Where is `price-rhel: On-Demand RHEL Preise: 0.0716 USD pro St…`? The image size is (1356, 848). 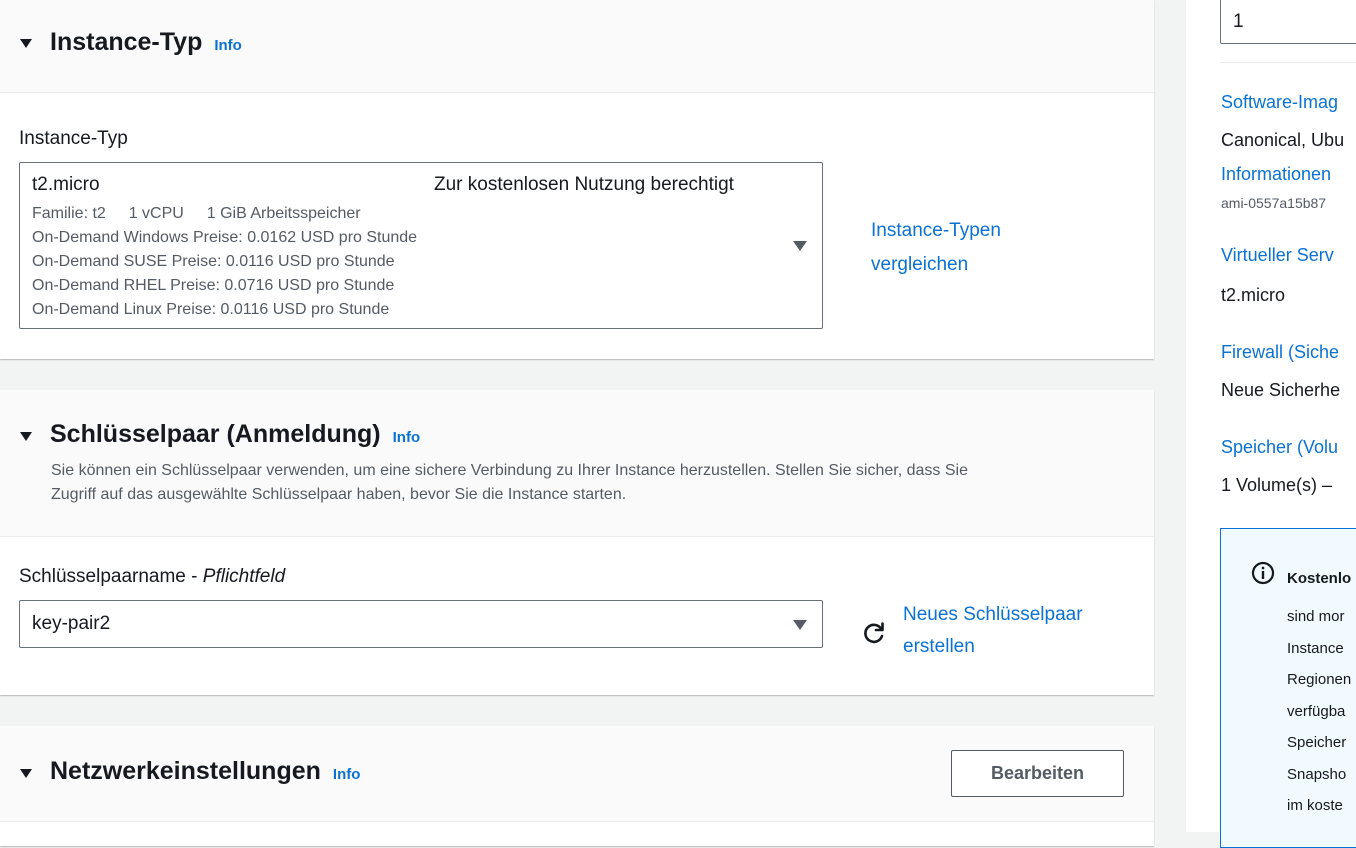
price-rhel: On-Demand RHEL Preise: 0.0716 USD pro St… is located at coordinates (213, 285).